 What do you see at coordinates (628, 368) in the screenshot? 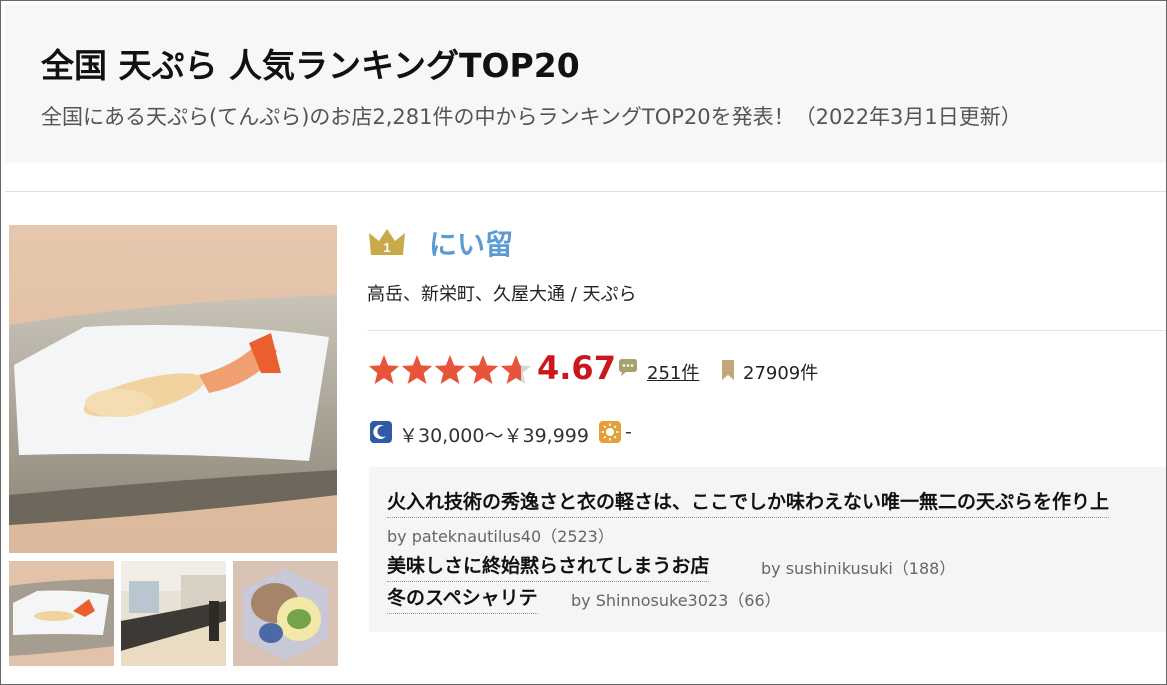
I see `speech-bubble-icon` at bounding box center [628, 368].